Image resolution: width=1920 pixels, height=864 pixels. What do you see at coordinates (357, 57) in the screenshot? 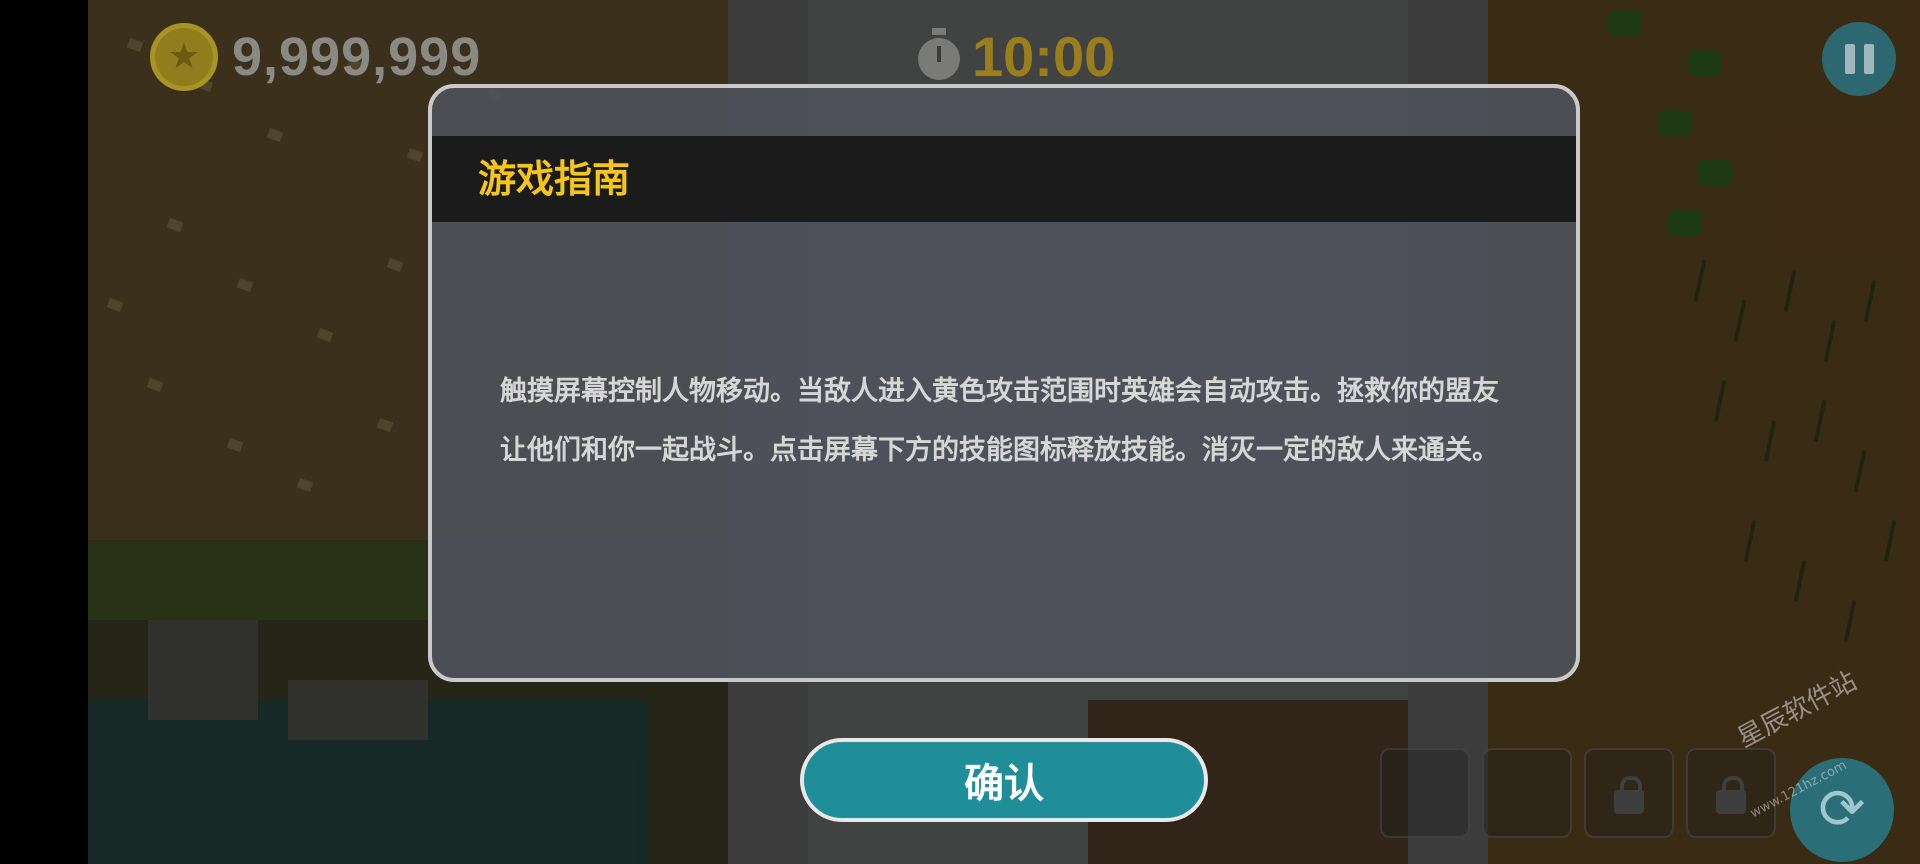
I see `coin-count: 9,999,999` at bounding box center [357, 57].